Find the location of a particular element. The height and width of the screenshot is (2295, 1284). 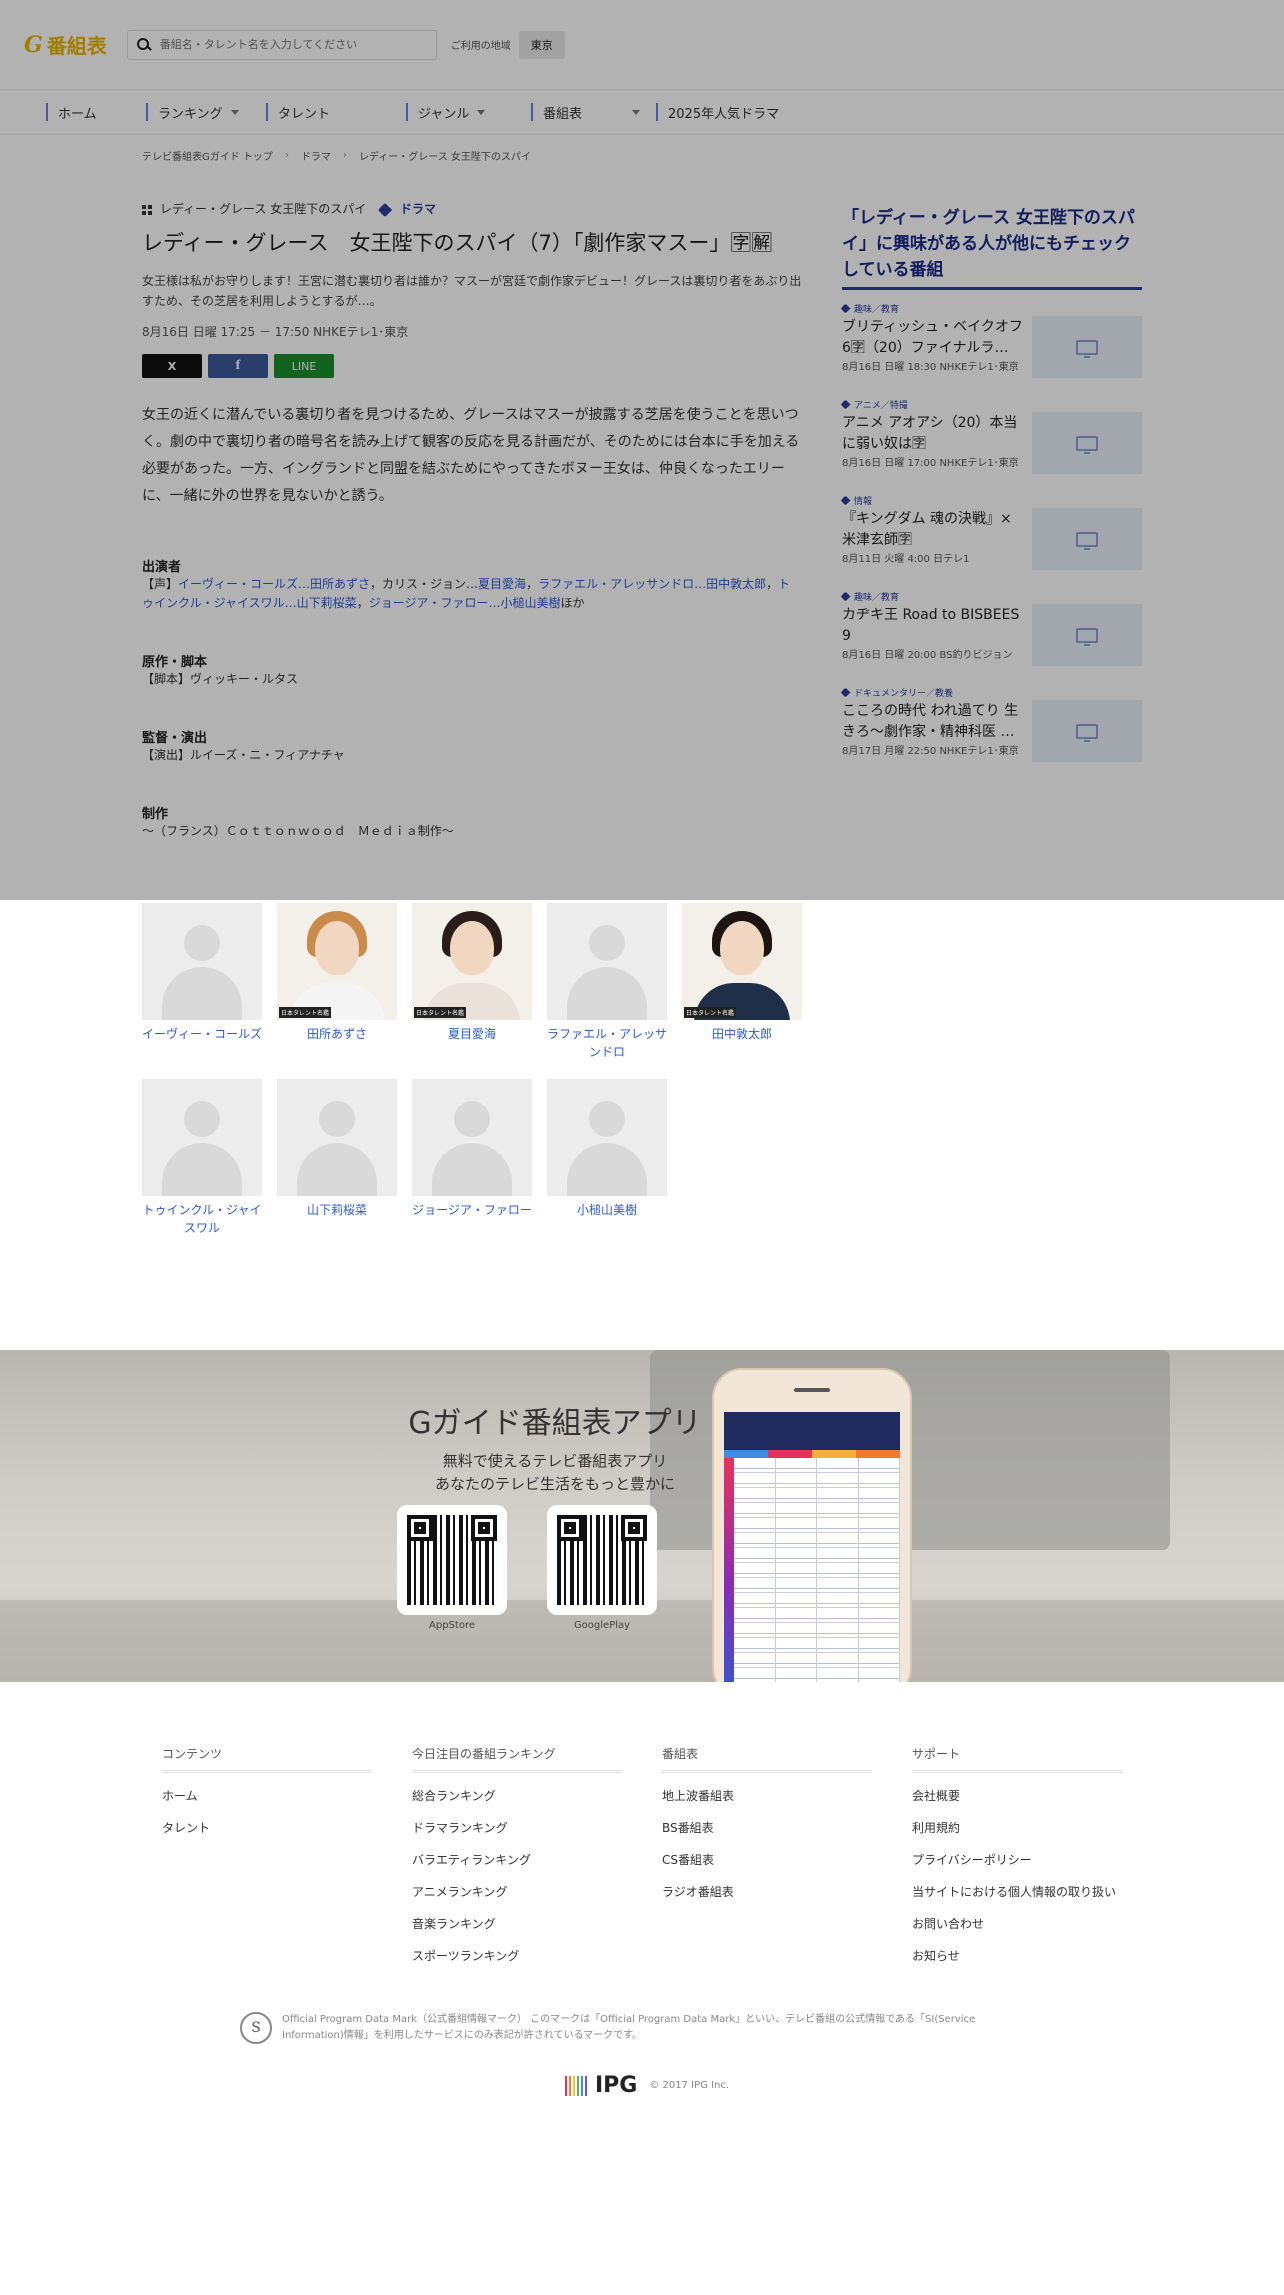

footer-link: 利用規約 is located at coordinates (1017, 1828).